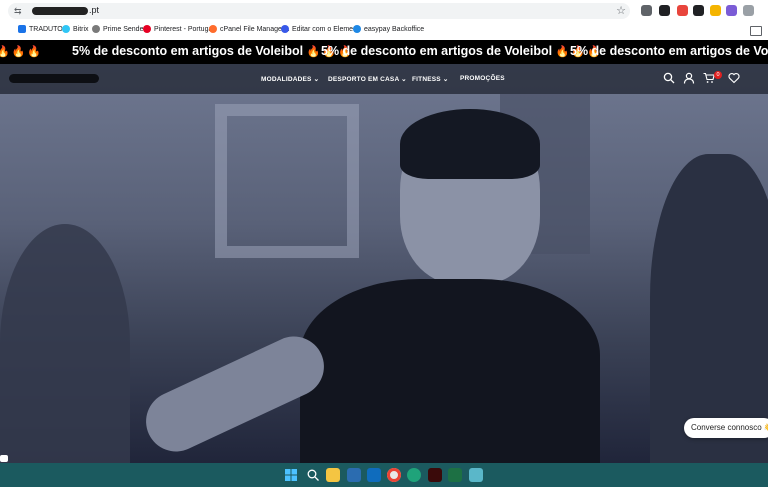 Image resolution: width=768 pixels, height=487 pixels. Describe the element at coordinates (482, 78) in the screenshot. I see `nav-item-promocoes: PROMOÇÕES` at that location.